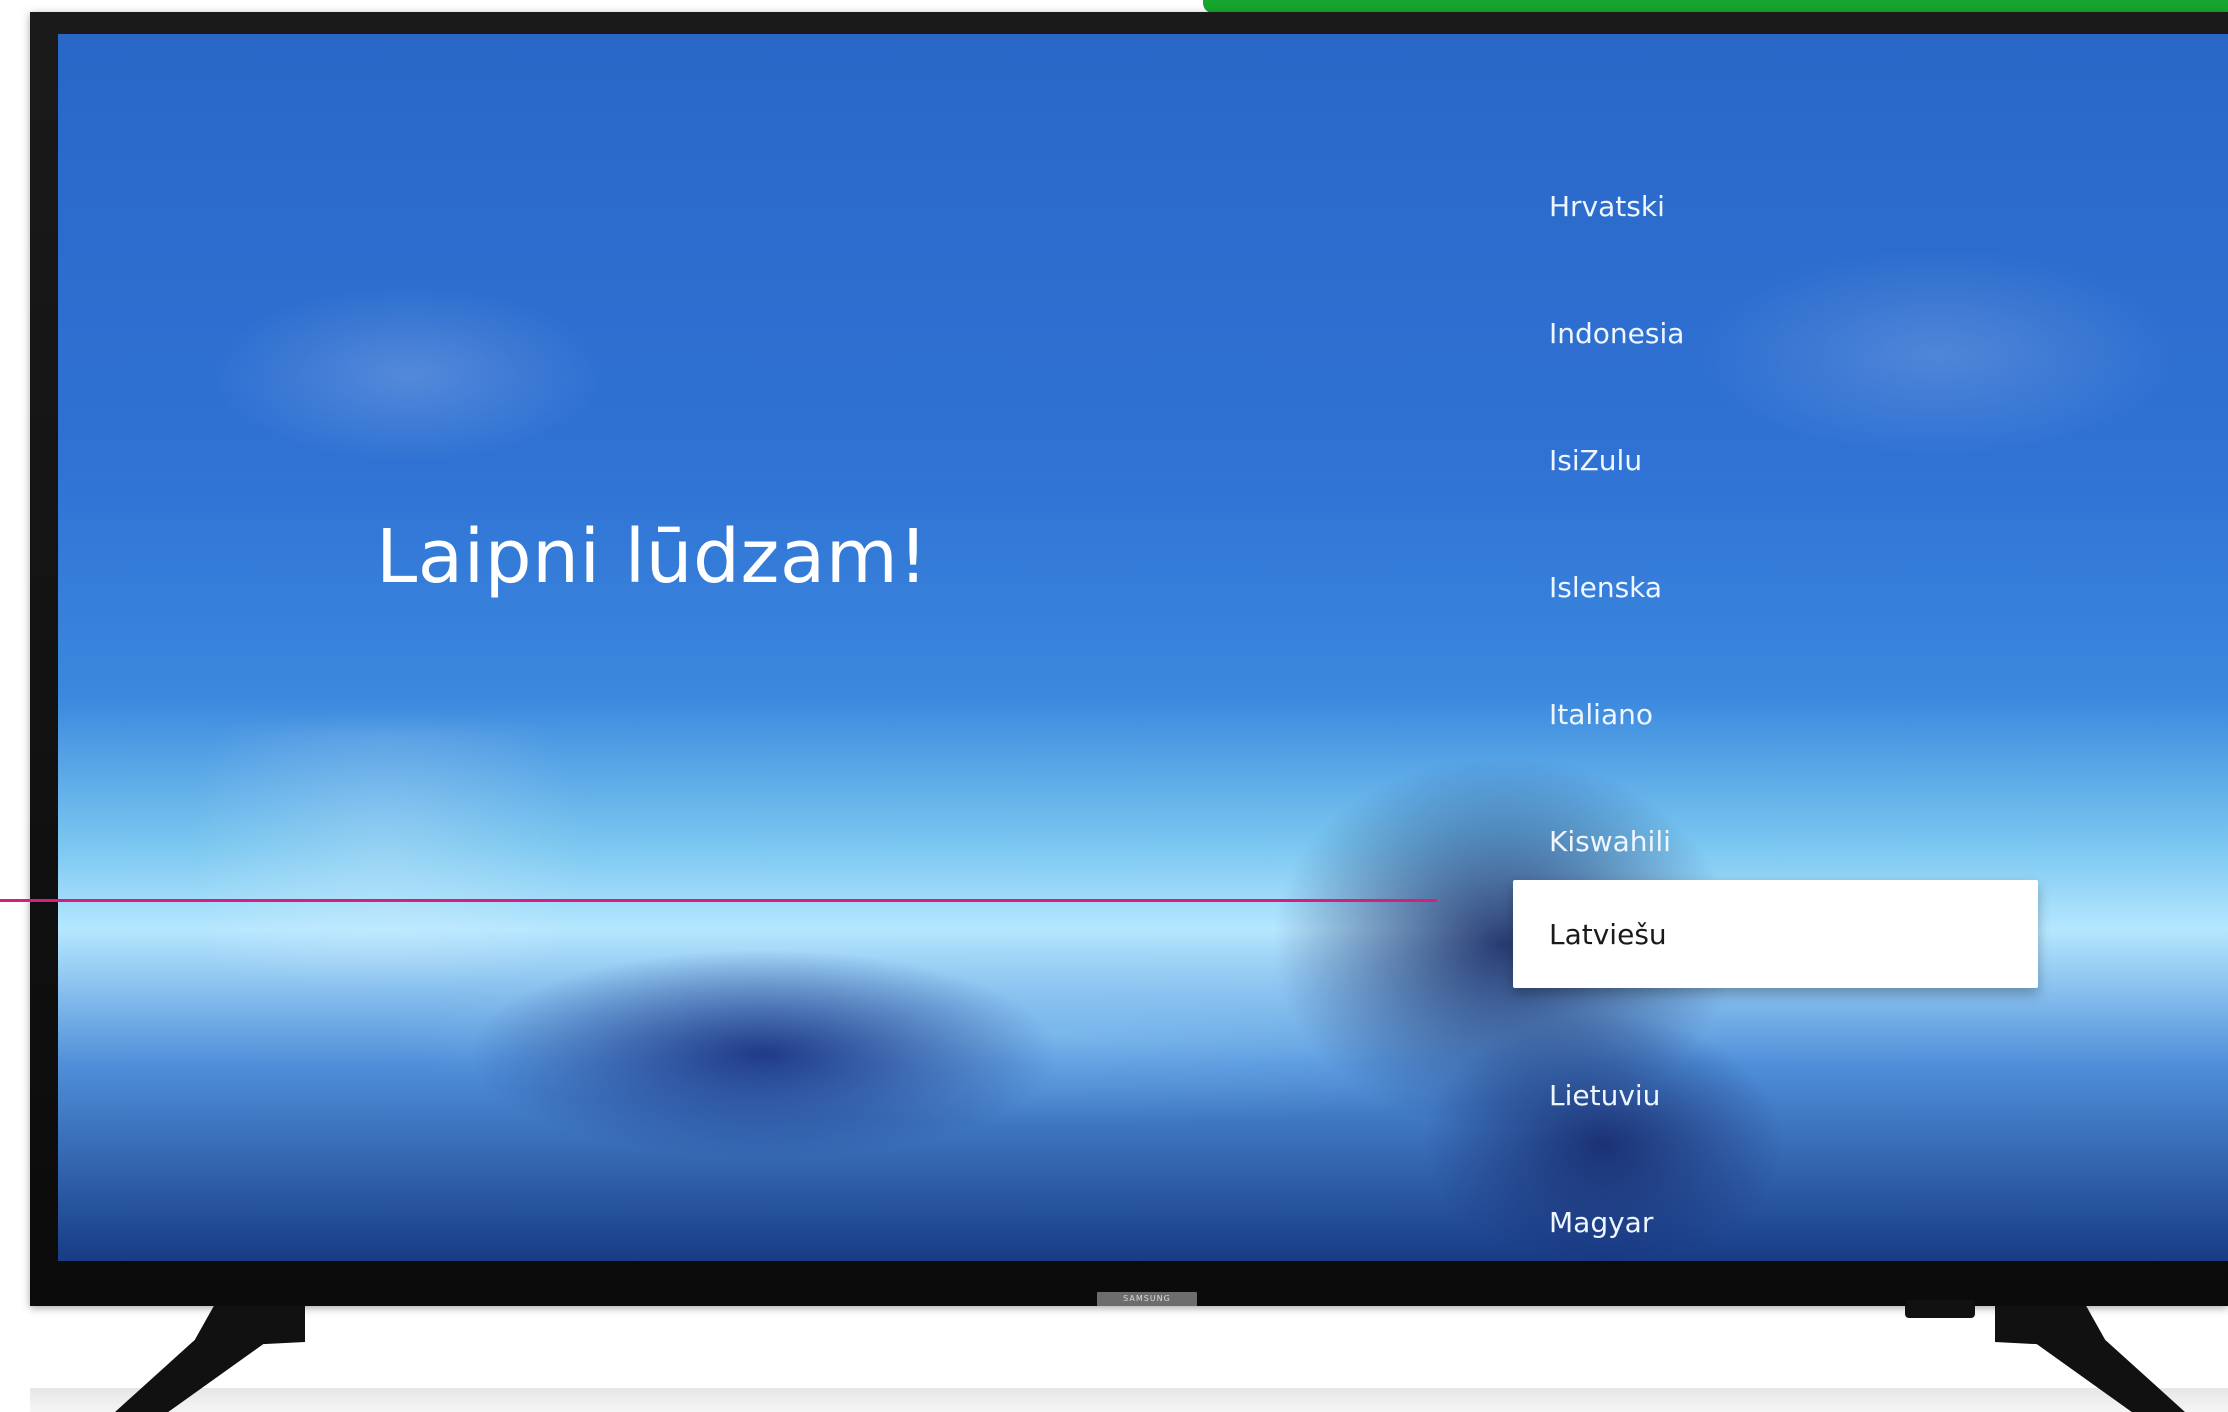  I want to click on language-option-label: Indonesia, so click(1617, 333).